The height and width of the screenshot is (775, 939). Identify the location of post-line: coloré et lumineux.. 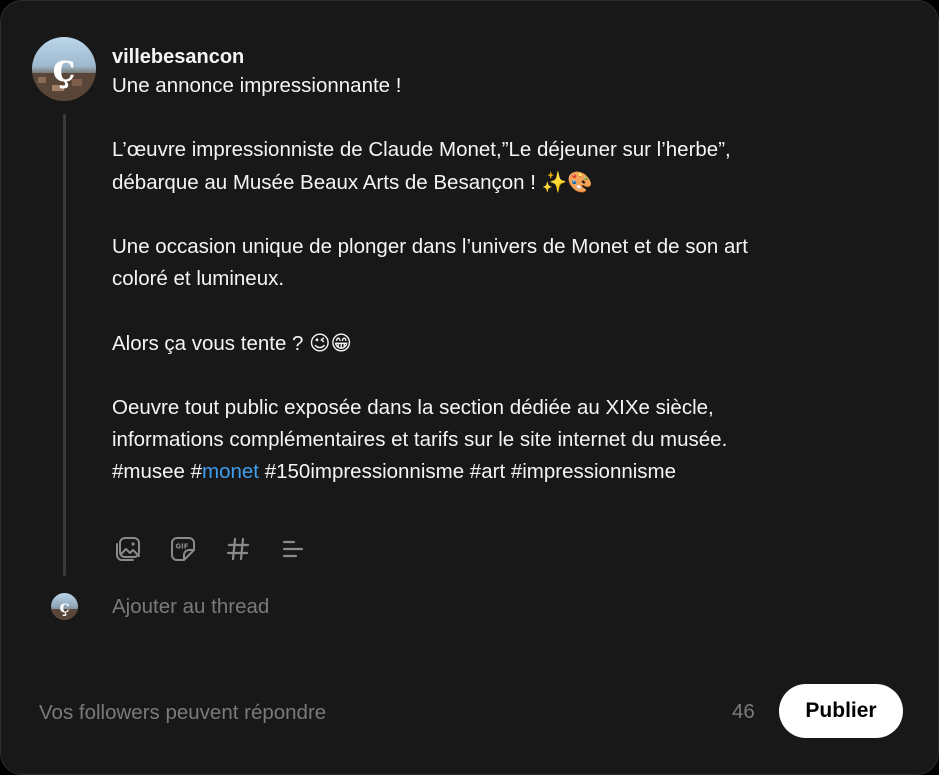
(198, 278).